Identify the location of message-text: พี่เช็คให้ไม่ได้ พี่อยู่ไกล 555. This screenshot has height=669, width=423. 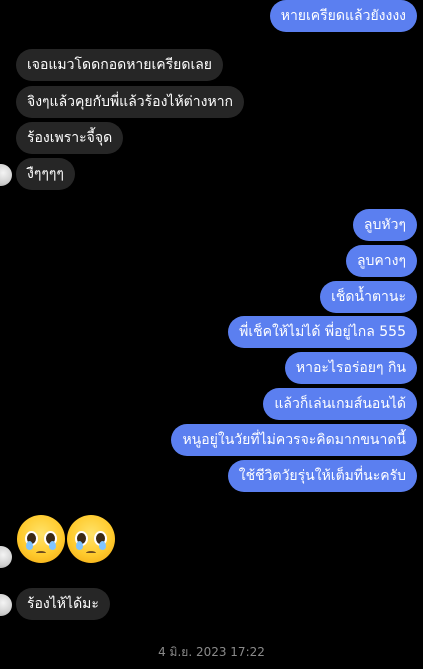
(322, 332).